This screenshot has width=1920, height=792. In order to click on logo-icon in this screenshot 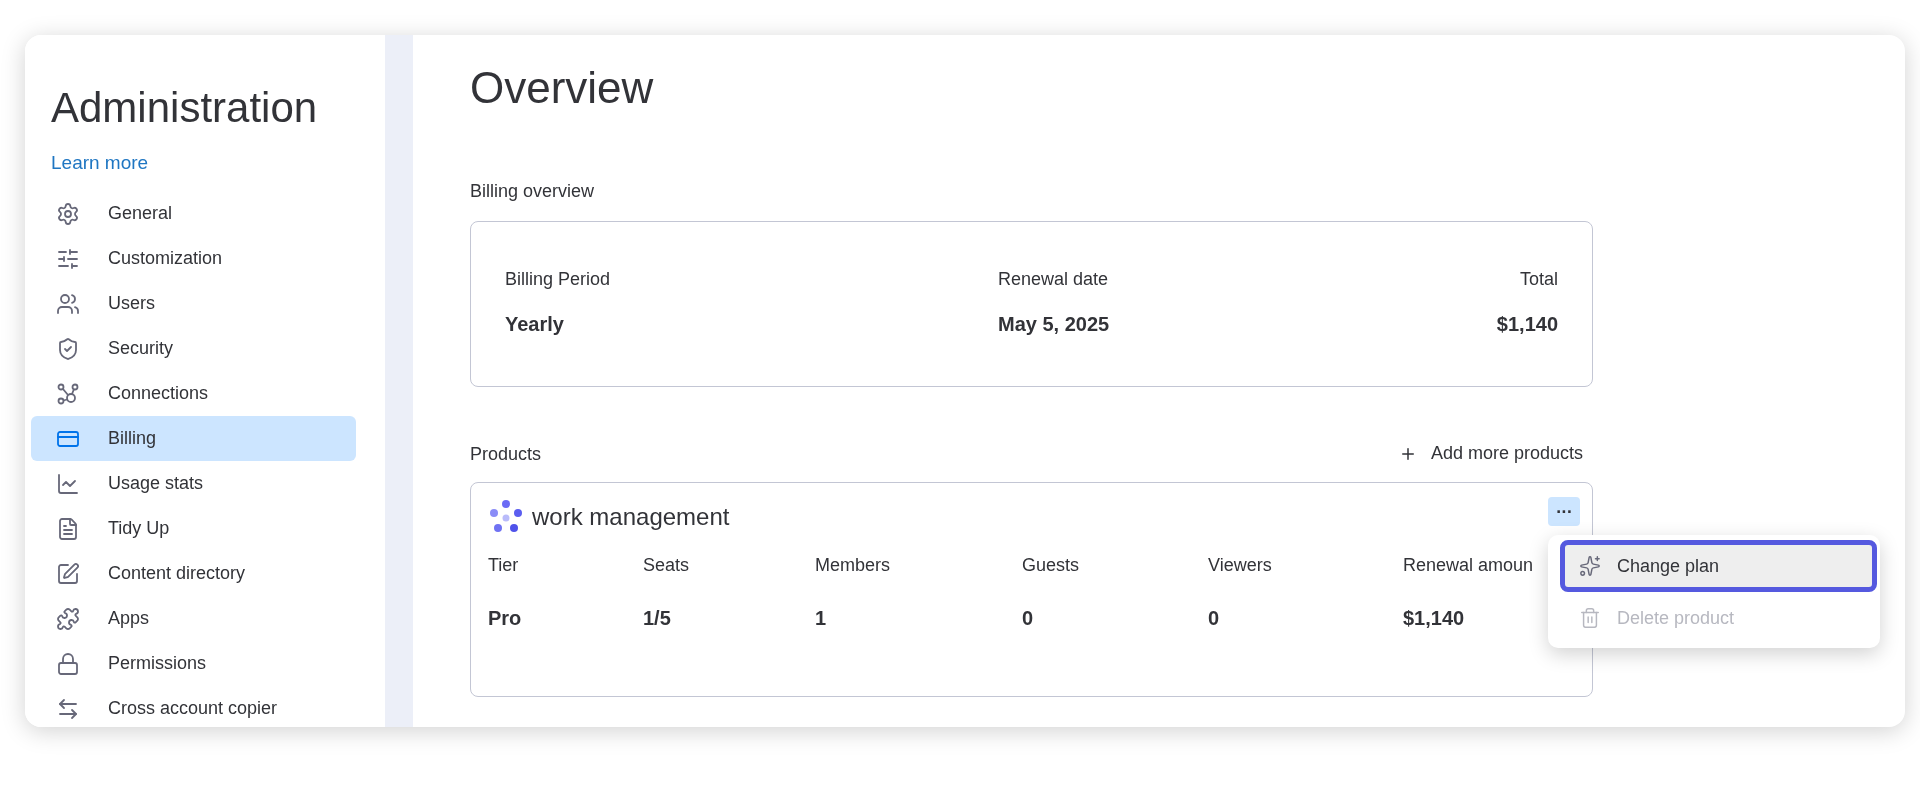, I will do `click(506, 517)`.